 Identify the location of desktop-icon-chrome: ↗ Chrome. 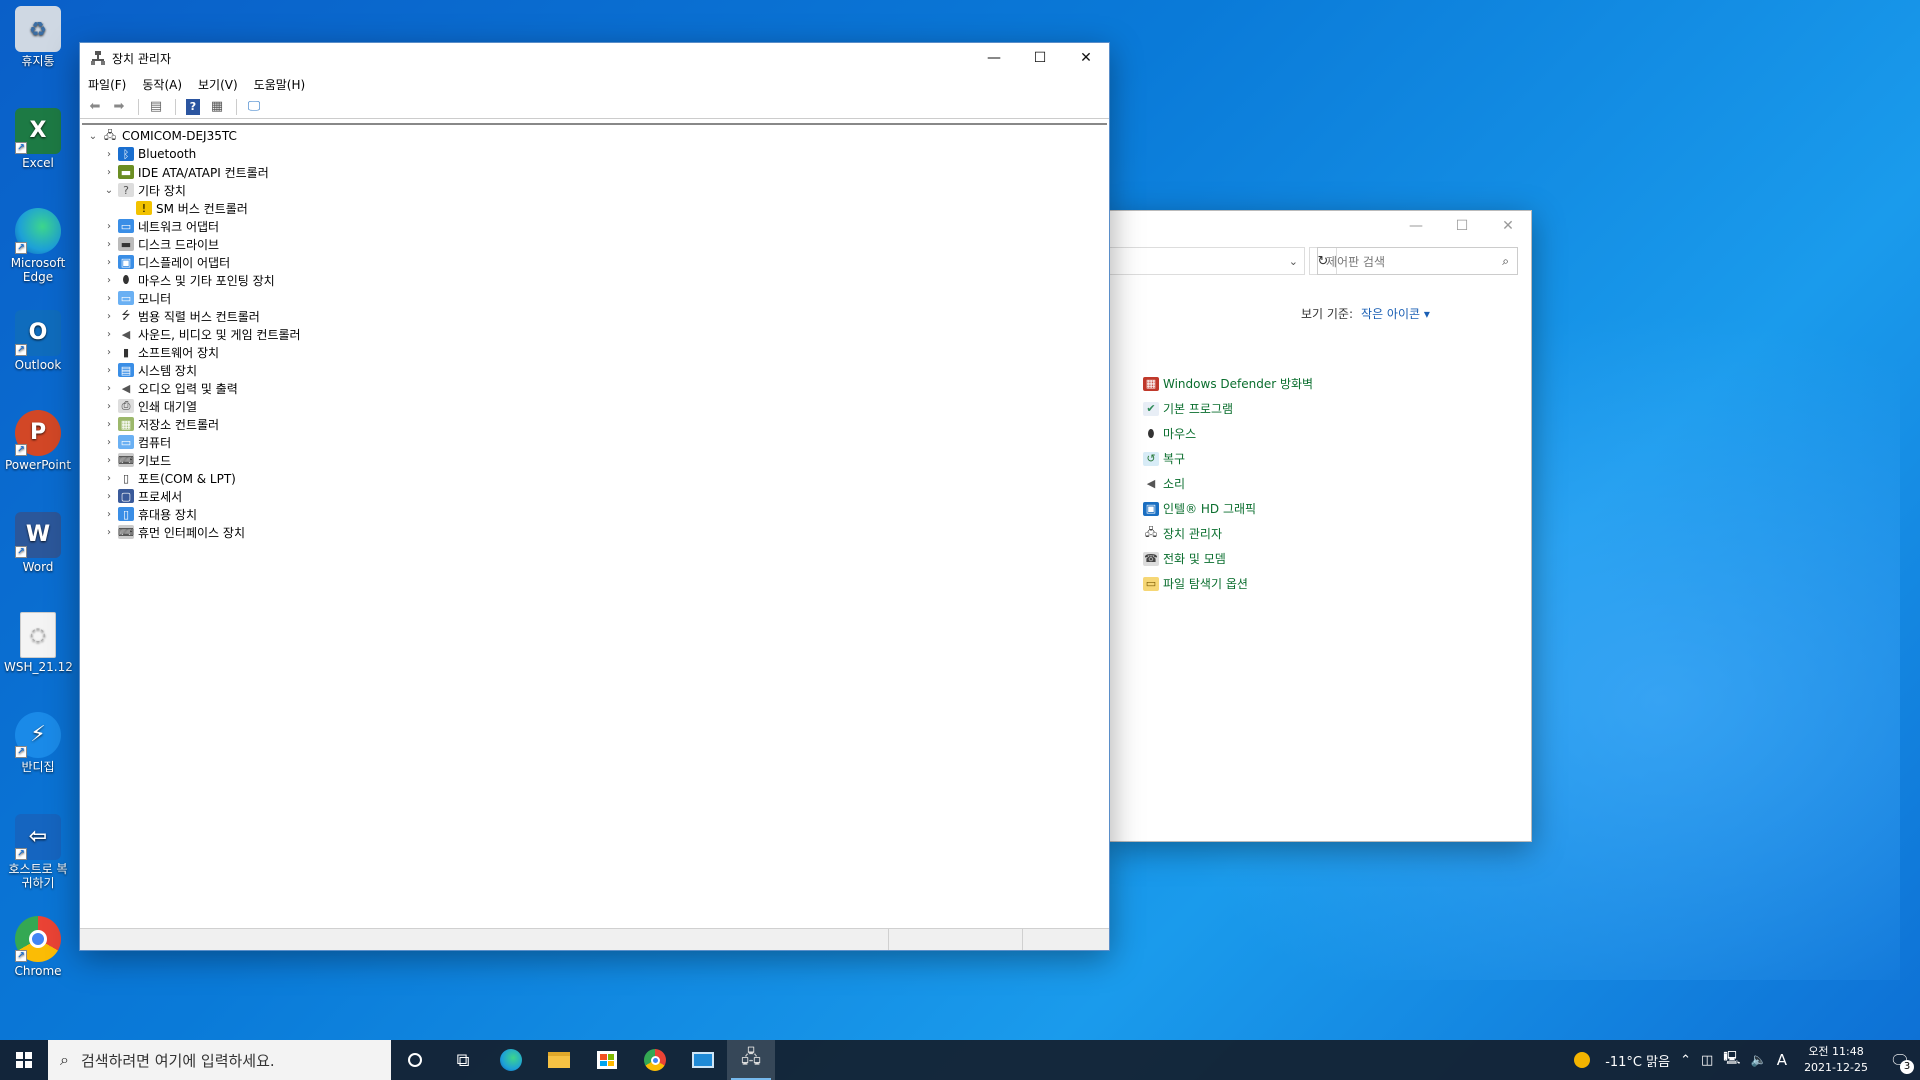
(38, 947).